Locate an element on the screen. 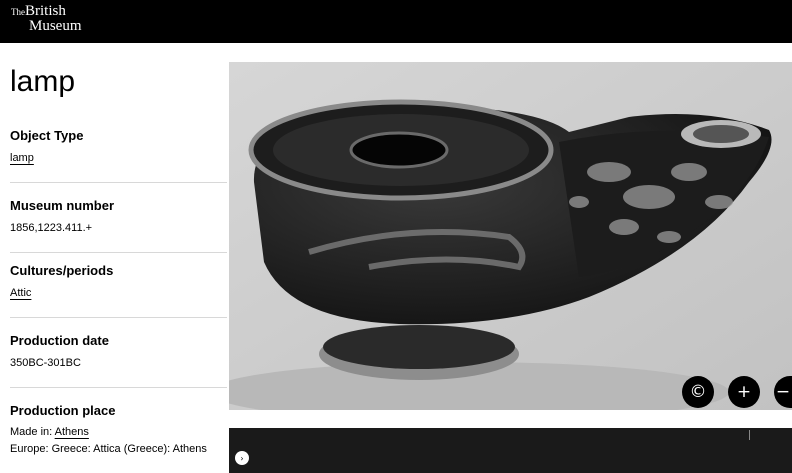  copyright-icon: © is located at coordinates (698, 392).